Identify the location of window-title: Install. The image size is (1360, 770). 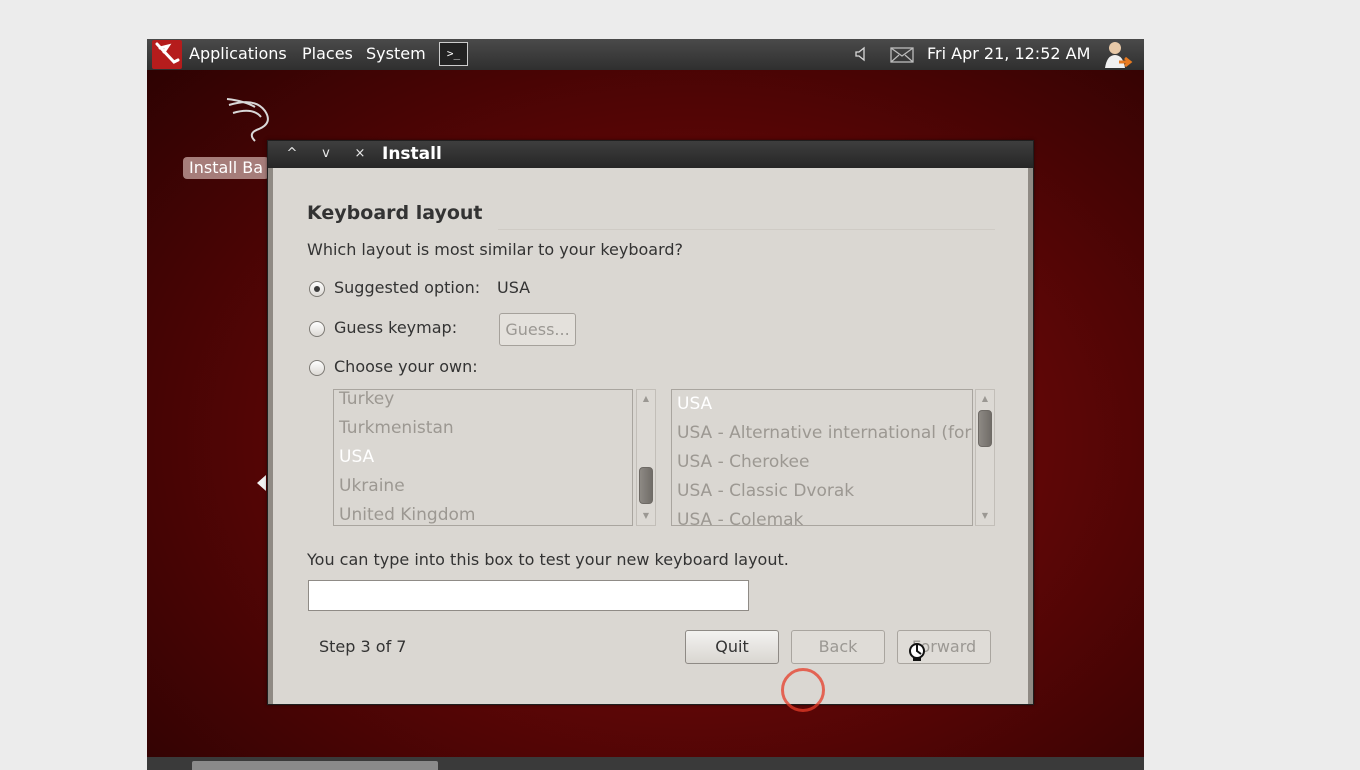
(412, 154).